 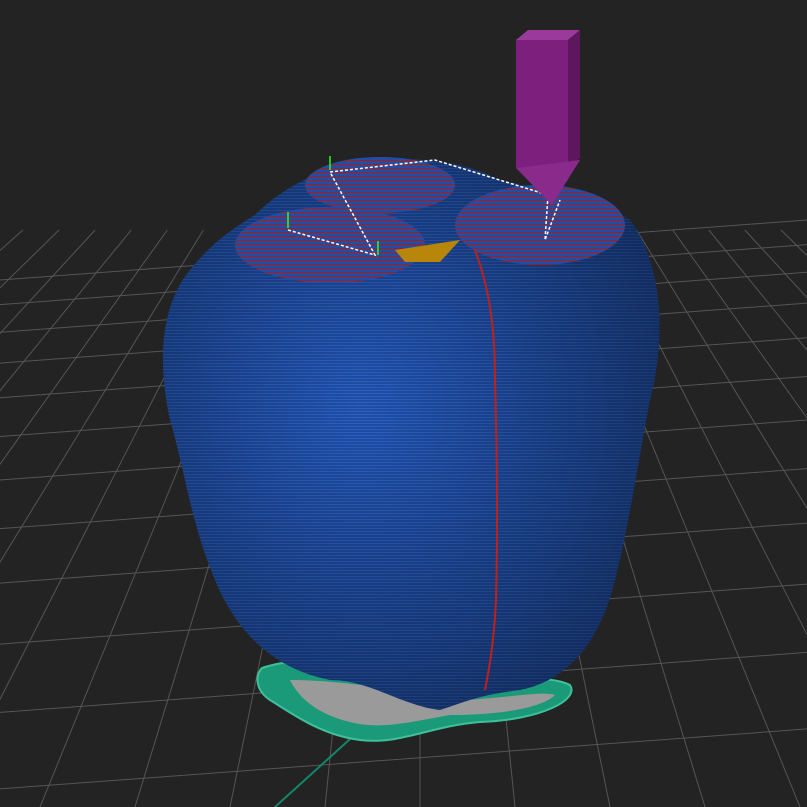 I want to click on x-axis-line, so click(x=317, y=768).